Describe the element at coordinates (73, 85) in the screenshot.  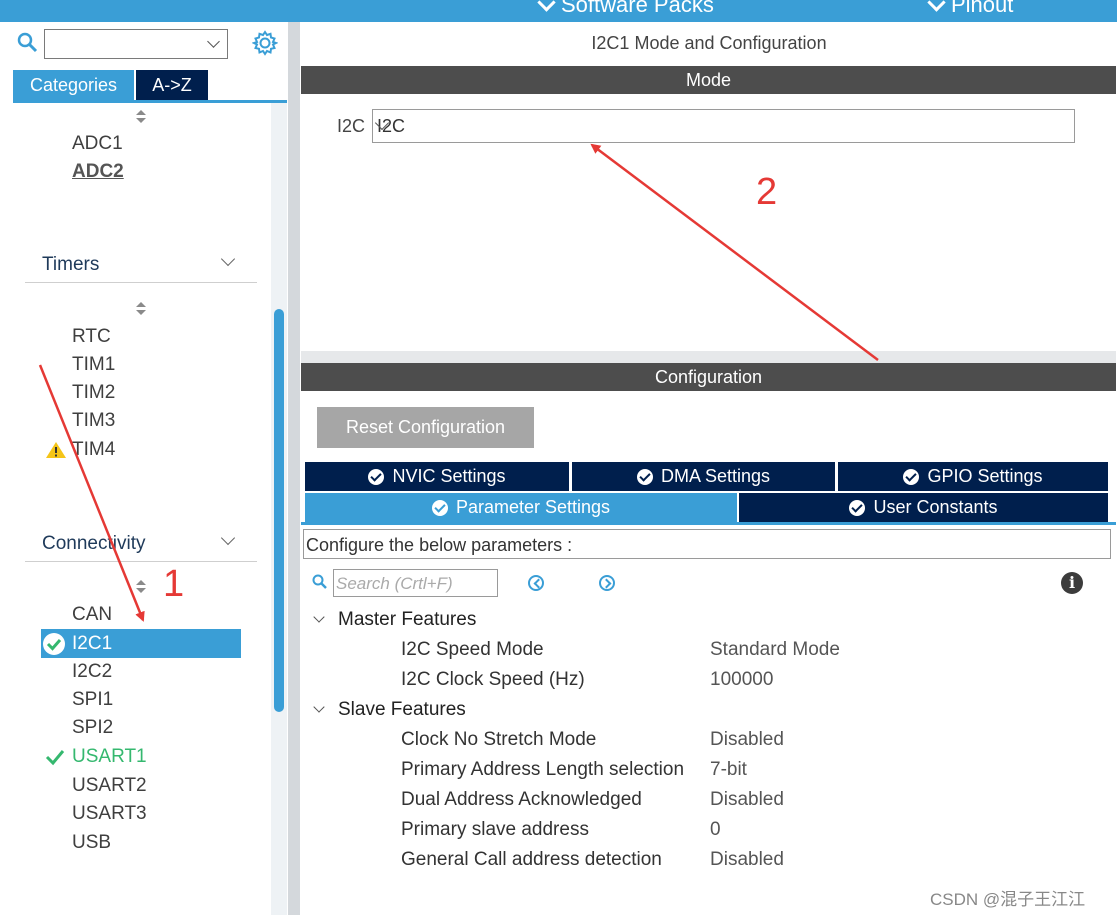
I see `tab-categories: Categories` at that location.